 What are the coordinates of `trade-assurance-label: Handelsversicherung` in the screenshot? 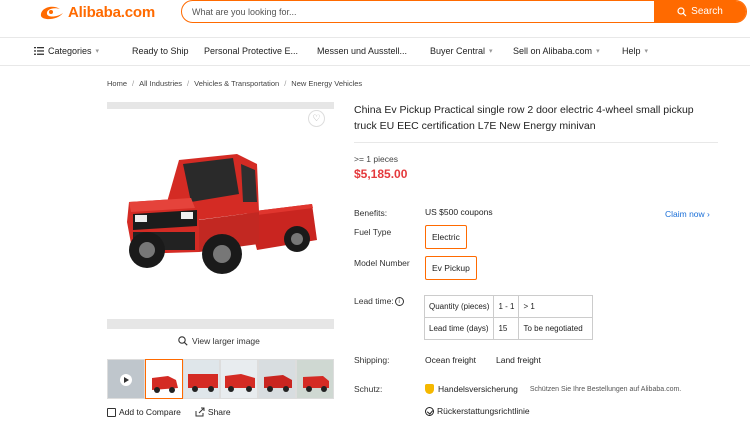 It's located at (478, 389).